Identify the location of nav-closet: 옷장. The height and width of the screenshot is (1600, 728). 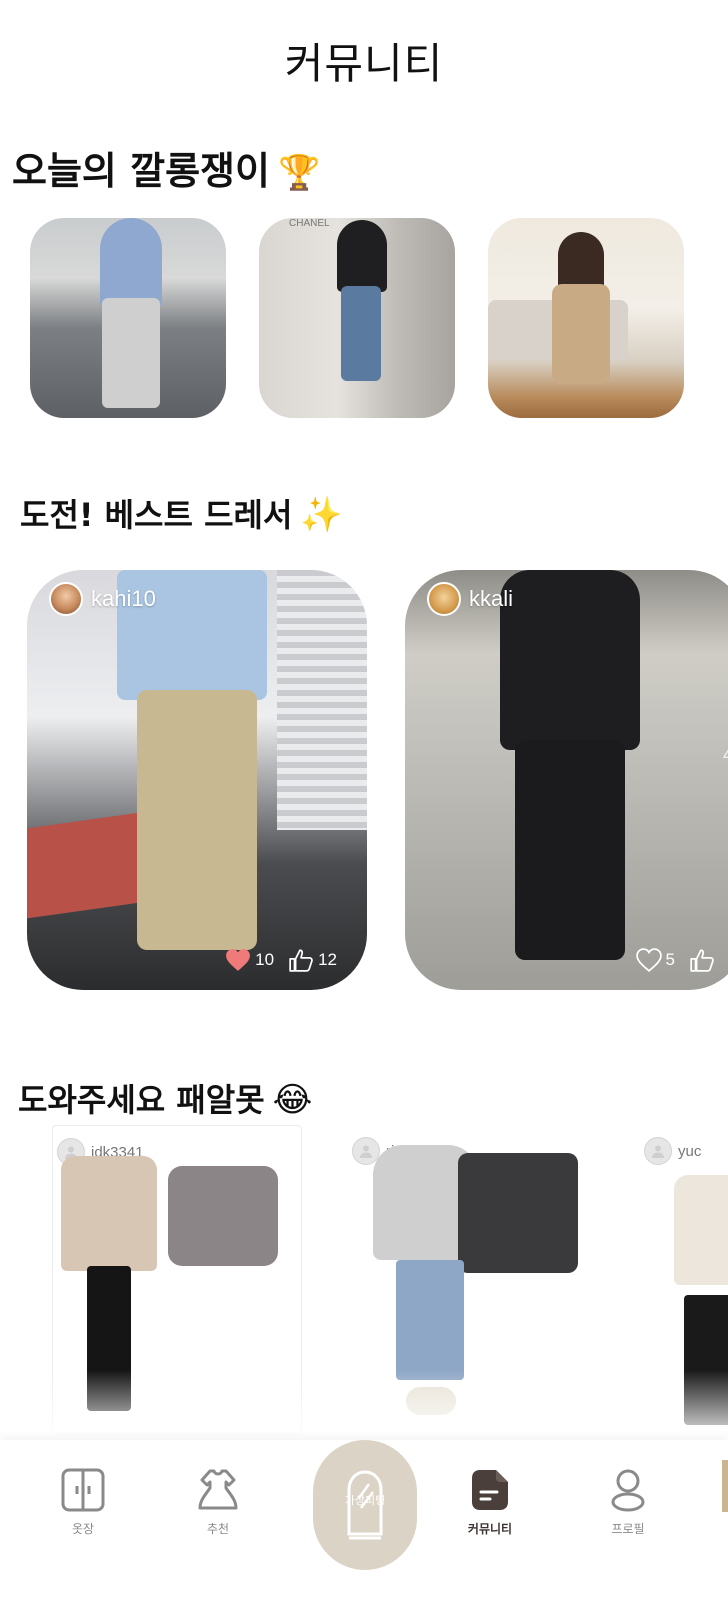
(83, 1502).